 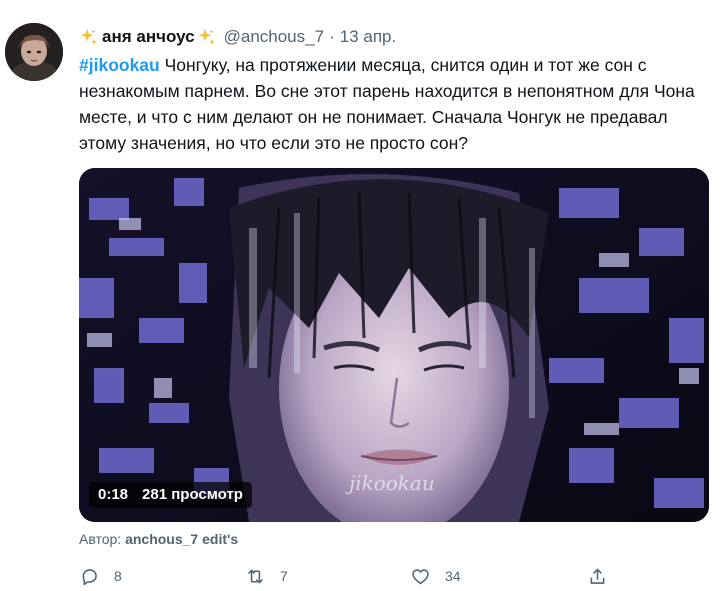 I want to click on action-bar: 8 7 34, so click(x=349, y=576).